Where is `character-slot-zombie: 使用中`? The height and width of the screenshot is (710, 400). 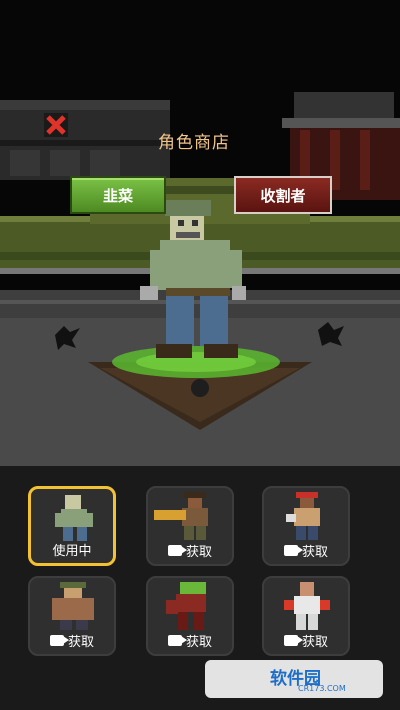 character-slot-zombie: 使用中 is located at coordinates (72, 526).